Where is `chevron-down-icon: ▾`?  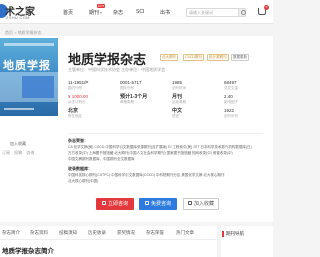
chevron-down-icon: ▾ is located at coordinates (101, 12).